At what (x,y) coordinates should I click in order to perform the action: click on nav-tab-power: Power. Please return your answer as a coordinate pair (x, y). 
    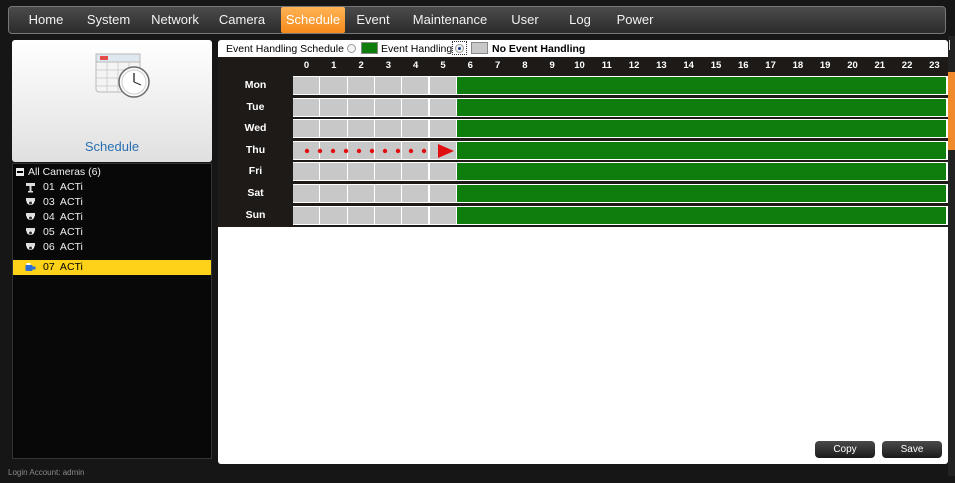
    Looking at the image, I should click on (635, 20).